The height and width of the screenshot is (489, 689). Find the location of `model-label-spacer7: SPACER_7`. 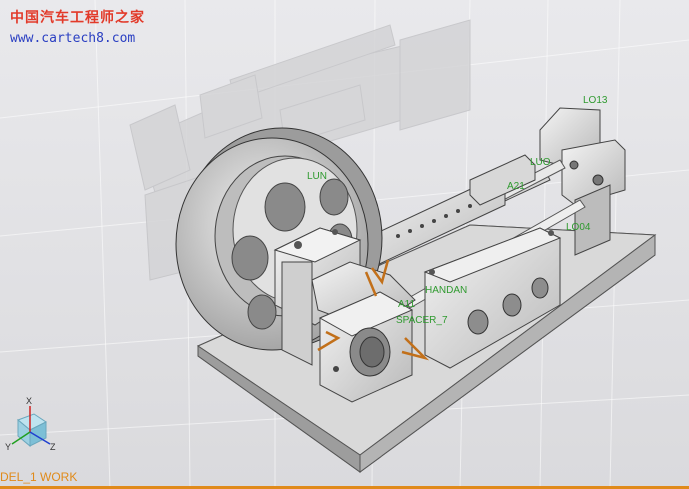

model-label-spacer7: SPACER_7 is located at coordinates (422, 321).